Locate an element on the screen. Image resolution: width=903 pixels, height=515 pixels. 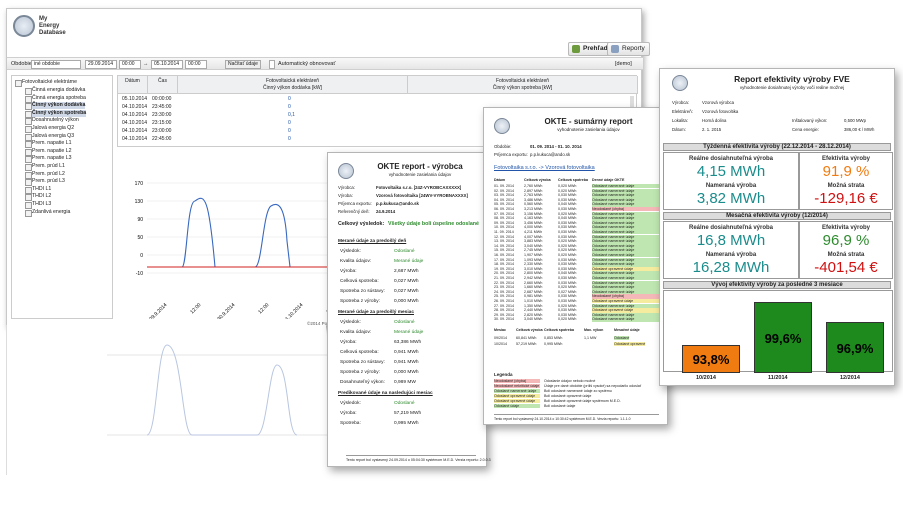
load-data-button: Načítať údaje is located at coordinates (243, 64).